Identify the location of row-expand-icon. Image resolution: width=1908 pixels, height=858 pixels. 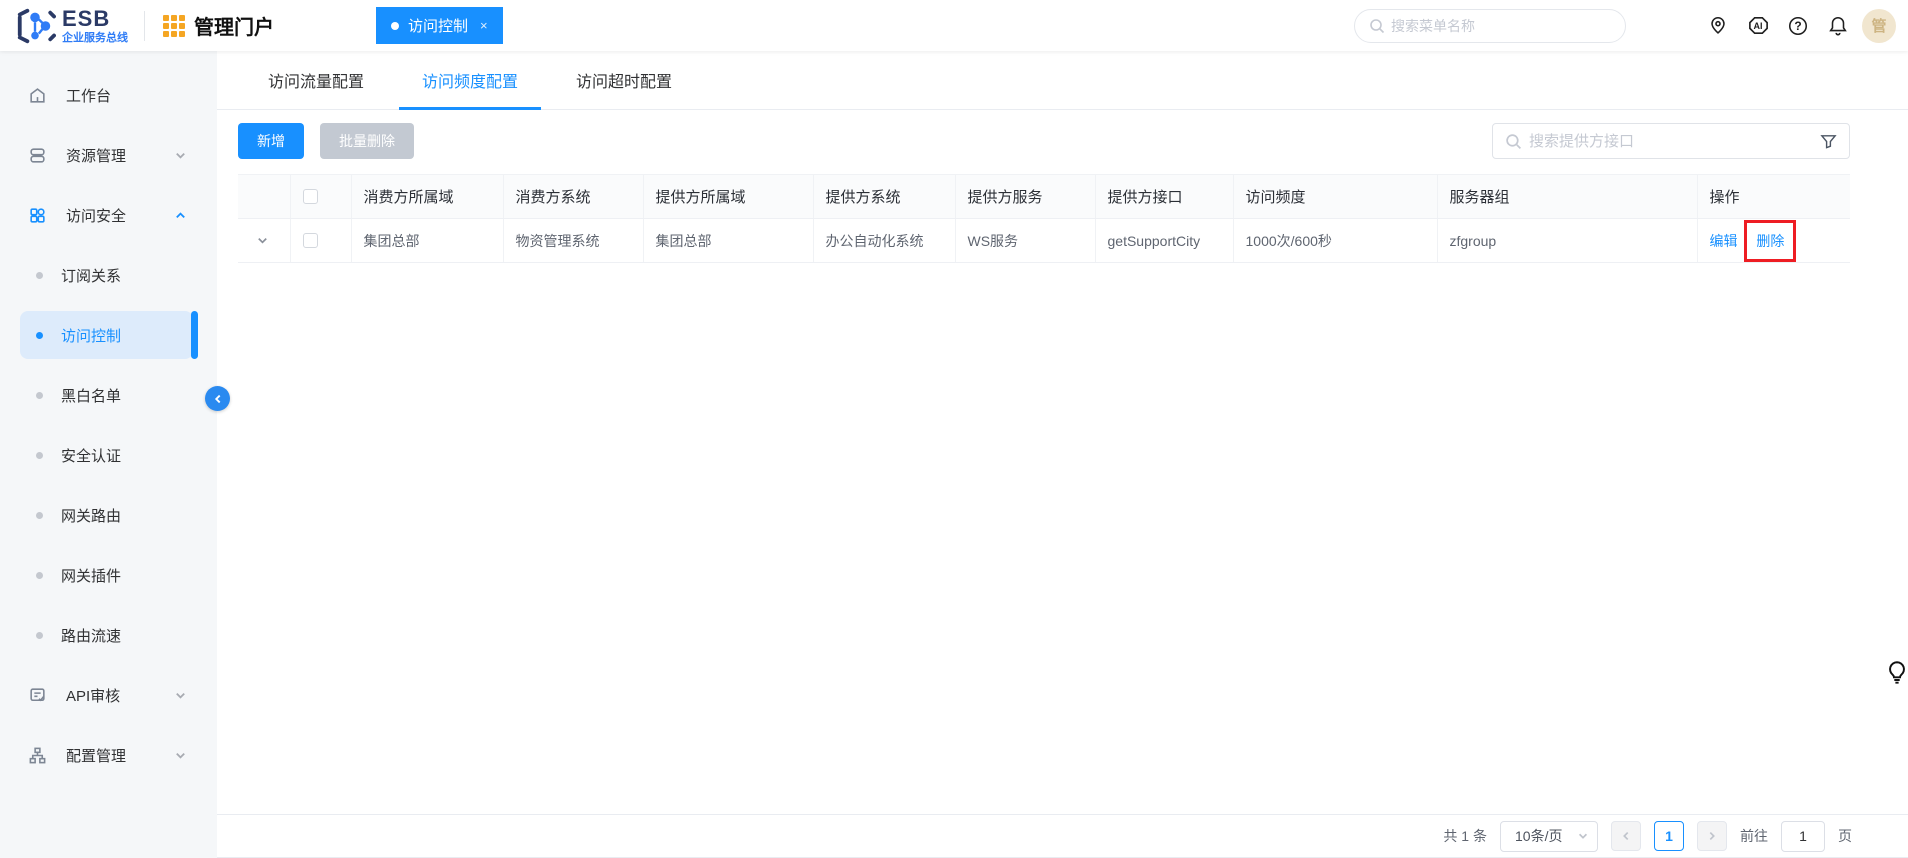
(267, 240).